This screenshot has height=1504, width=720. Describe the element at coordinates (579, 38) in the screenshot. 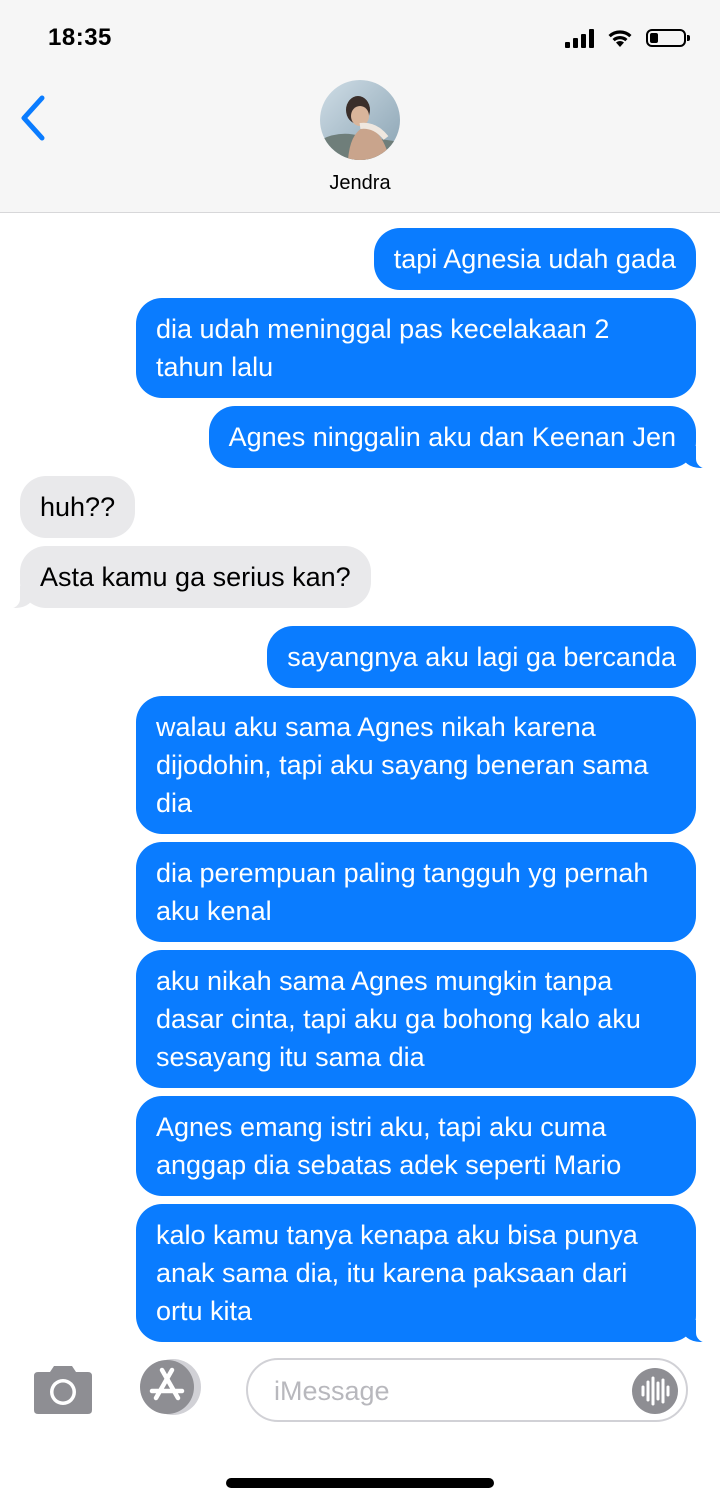

I see `cellular-signal-icon` at that location.